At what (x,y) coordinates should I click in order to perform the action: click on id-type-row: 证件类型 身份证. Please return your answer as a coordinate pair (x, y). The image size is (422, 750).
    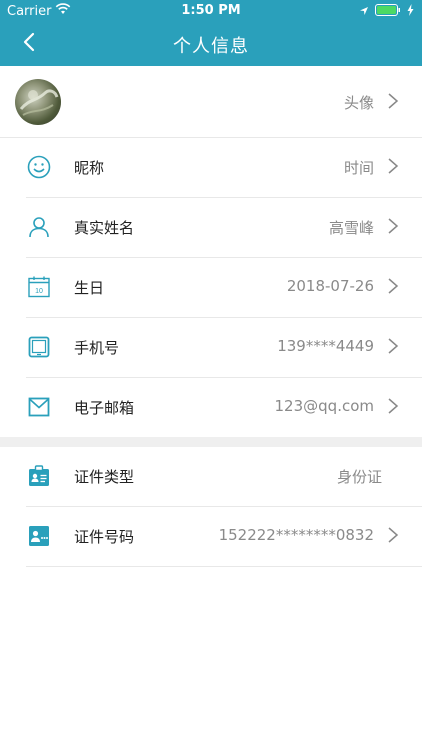
    Looking at the image, I should click on (224, 477).